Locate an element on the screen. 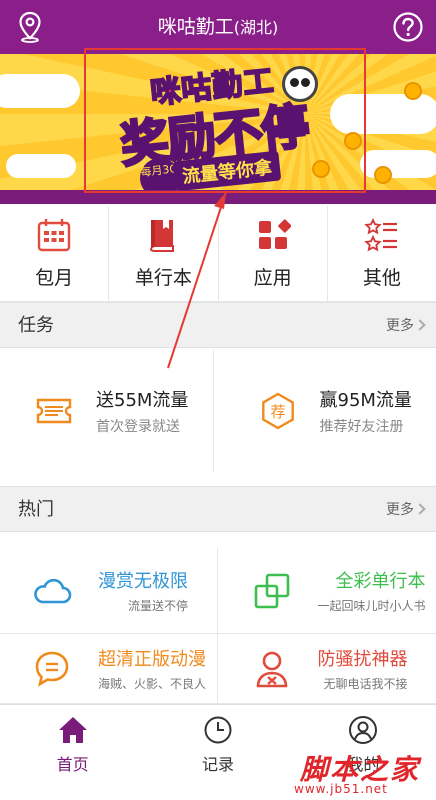 Image resolution: width=436 pixels, height=800 pixels. chat-bubble-icon is located at coordinates (52, 669).